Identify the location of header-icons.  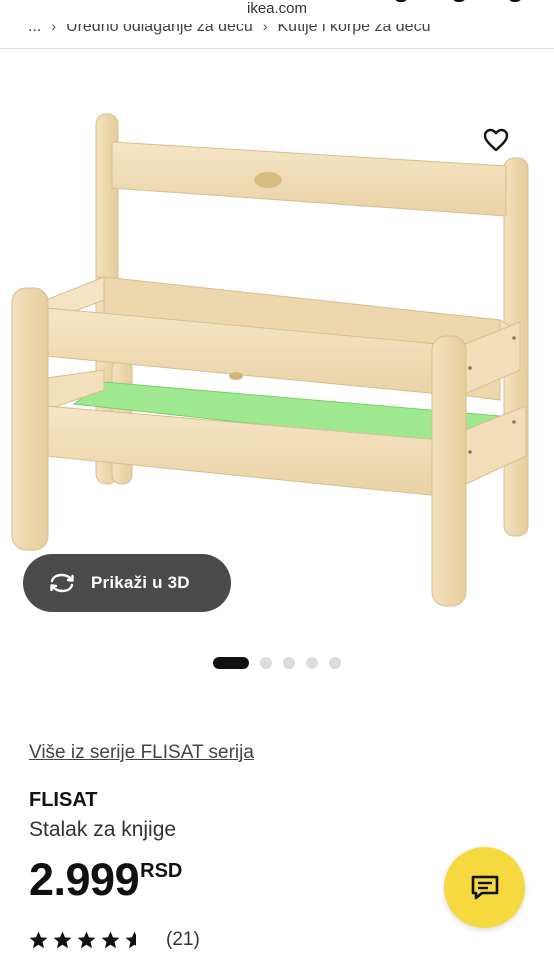
(459, 3).